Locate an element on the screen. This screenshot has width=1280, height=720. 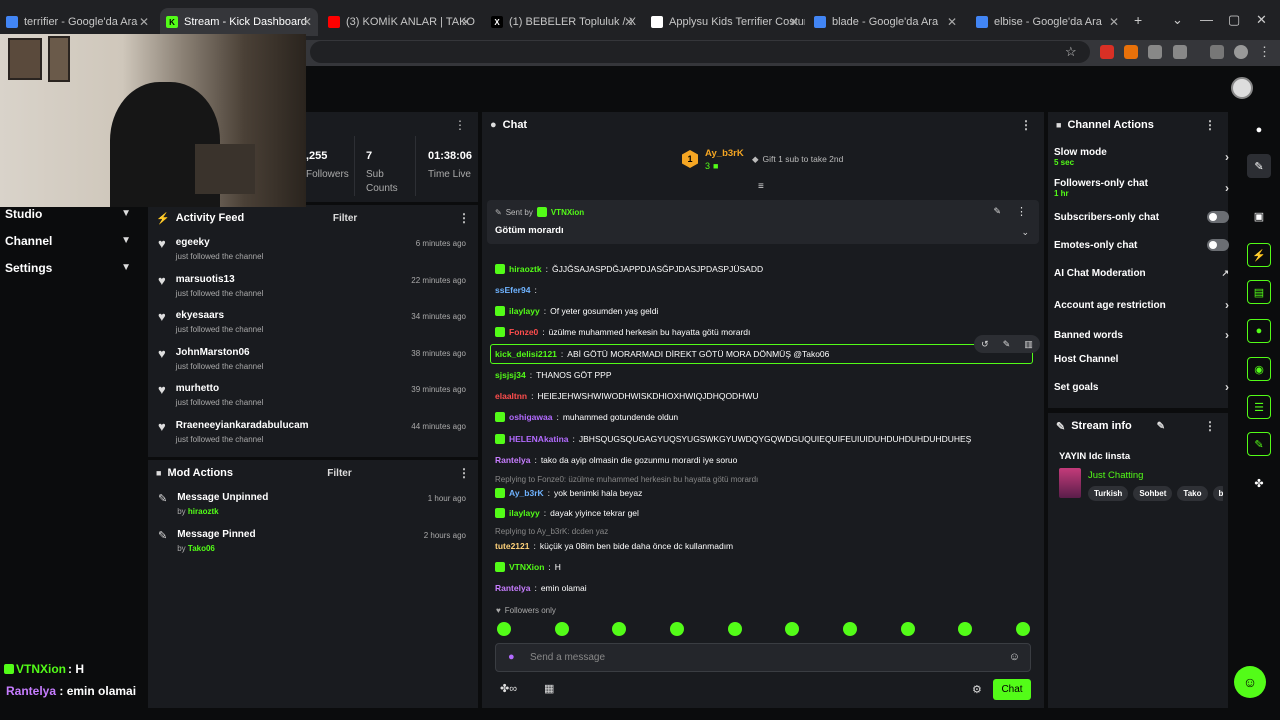
focus-icon: ▣ is located at coordinates (1259, 216).